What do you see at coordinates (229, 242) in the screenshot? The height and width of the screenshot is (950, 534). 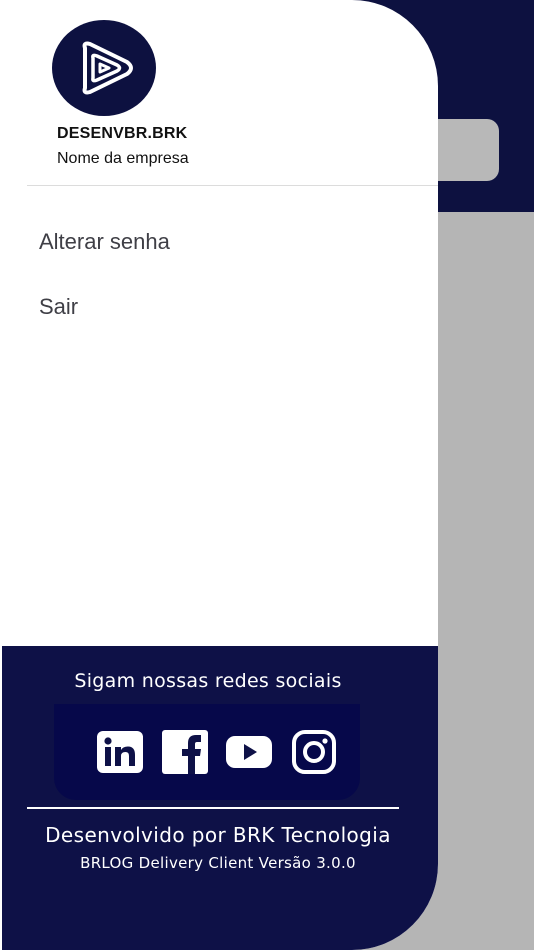 I see `menu-item-change-password: Alterar senha` at bounding box center [229, 242].